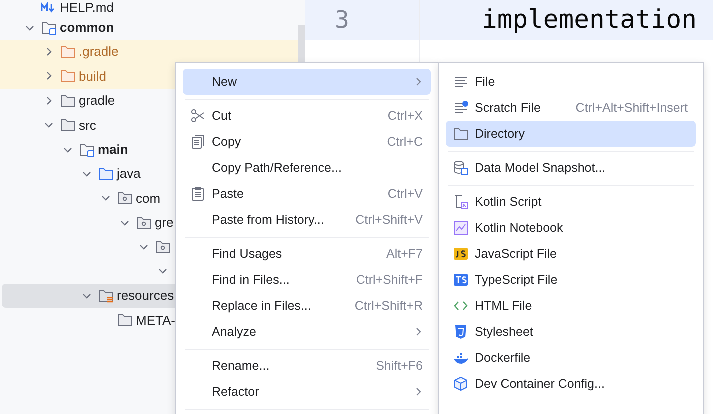  What do you see at coordinates (404, 254) in the screenshot?
I see `shortcut-label: Alt+F7` at bounding box center [404, 254].